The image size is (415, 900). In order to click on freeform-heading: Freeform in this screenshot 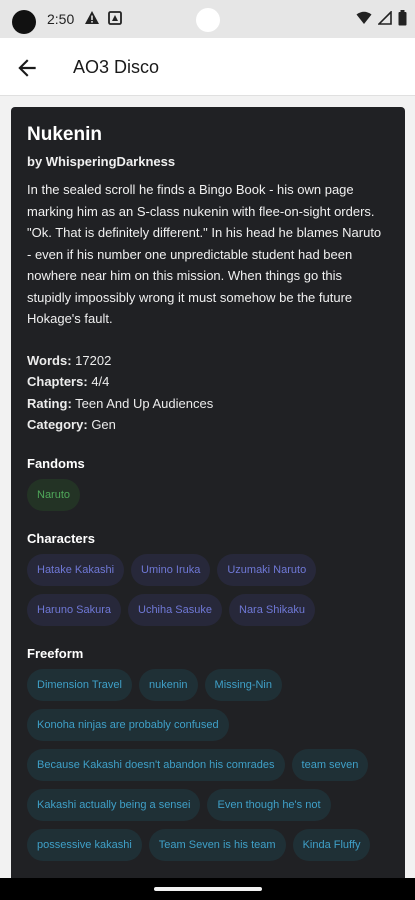, I will do `click(55, 653)`.